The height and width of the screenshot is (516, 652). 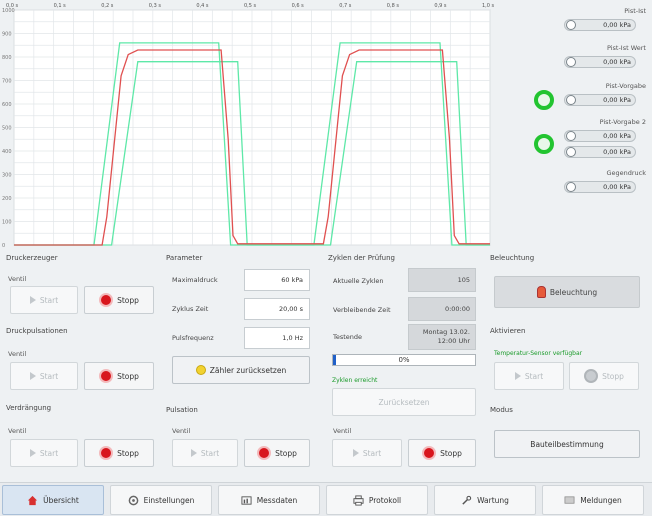 I want to click on nav-label: Protokoll, so click(x=385, y=500).